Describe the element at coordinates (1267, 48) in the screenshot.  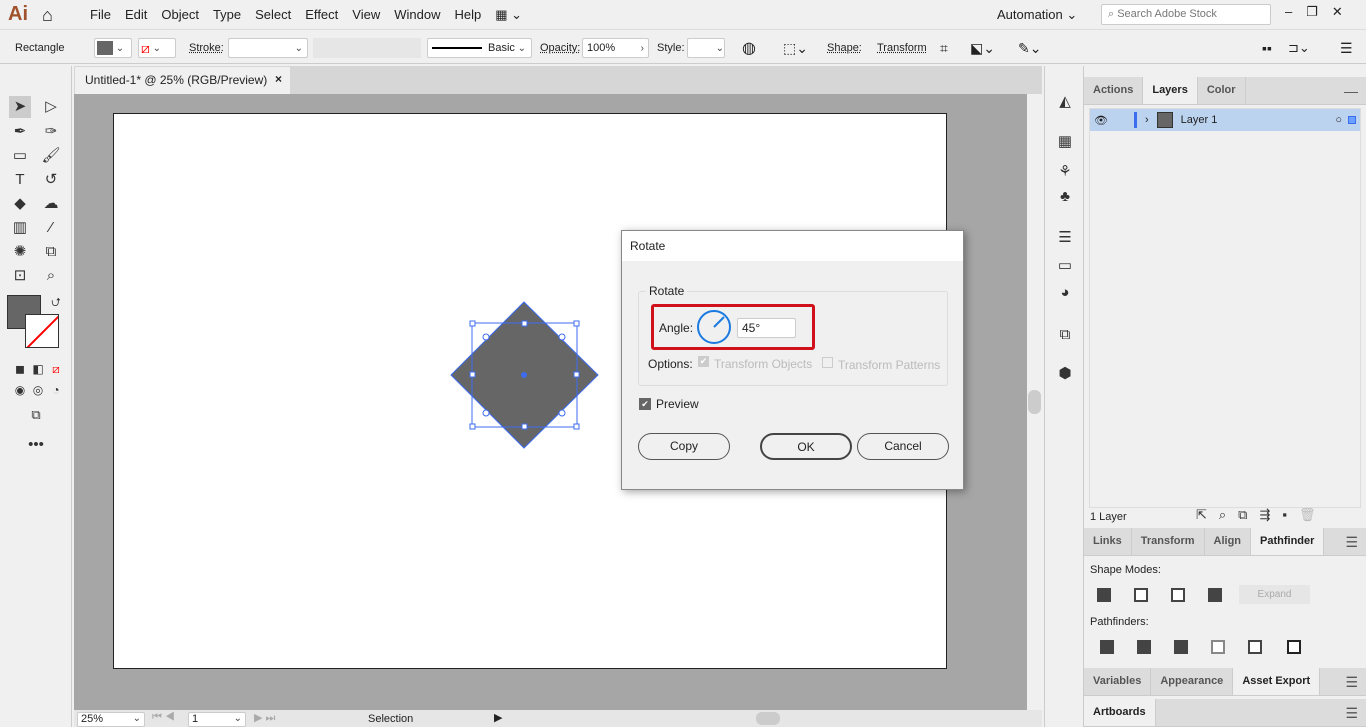
I see `arrange-icon: ▪▪` at that location.